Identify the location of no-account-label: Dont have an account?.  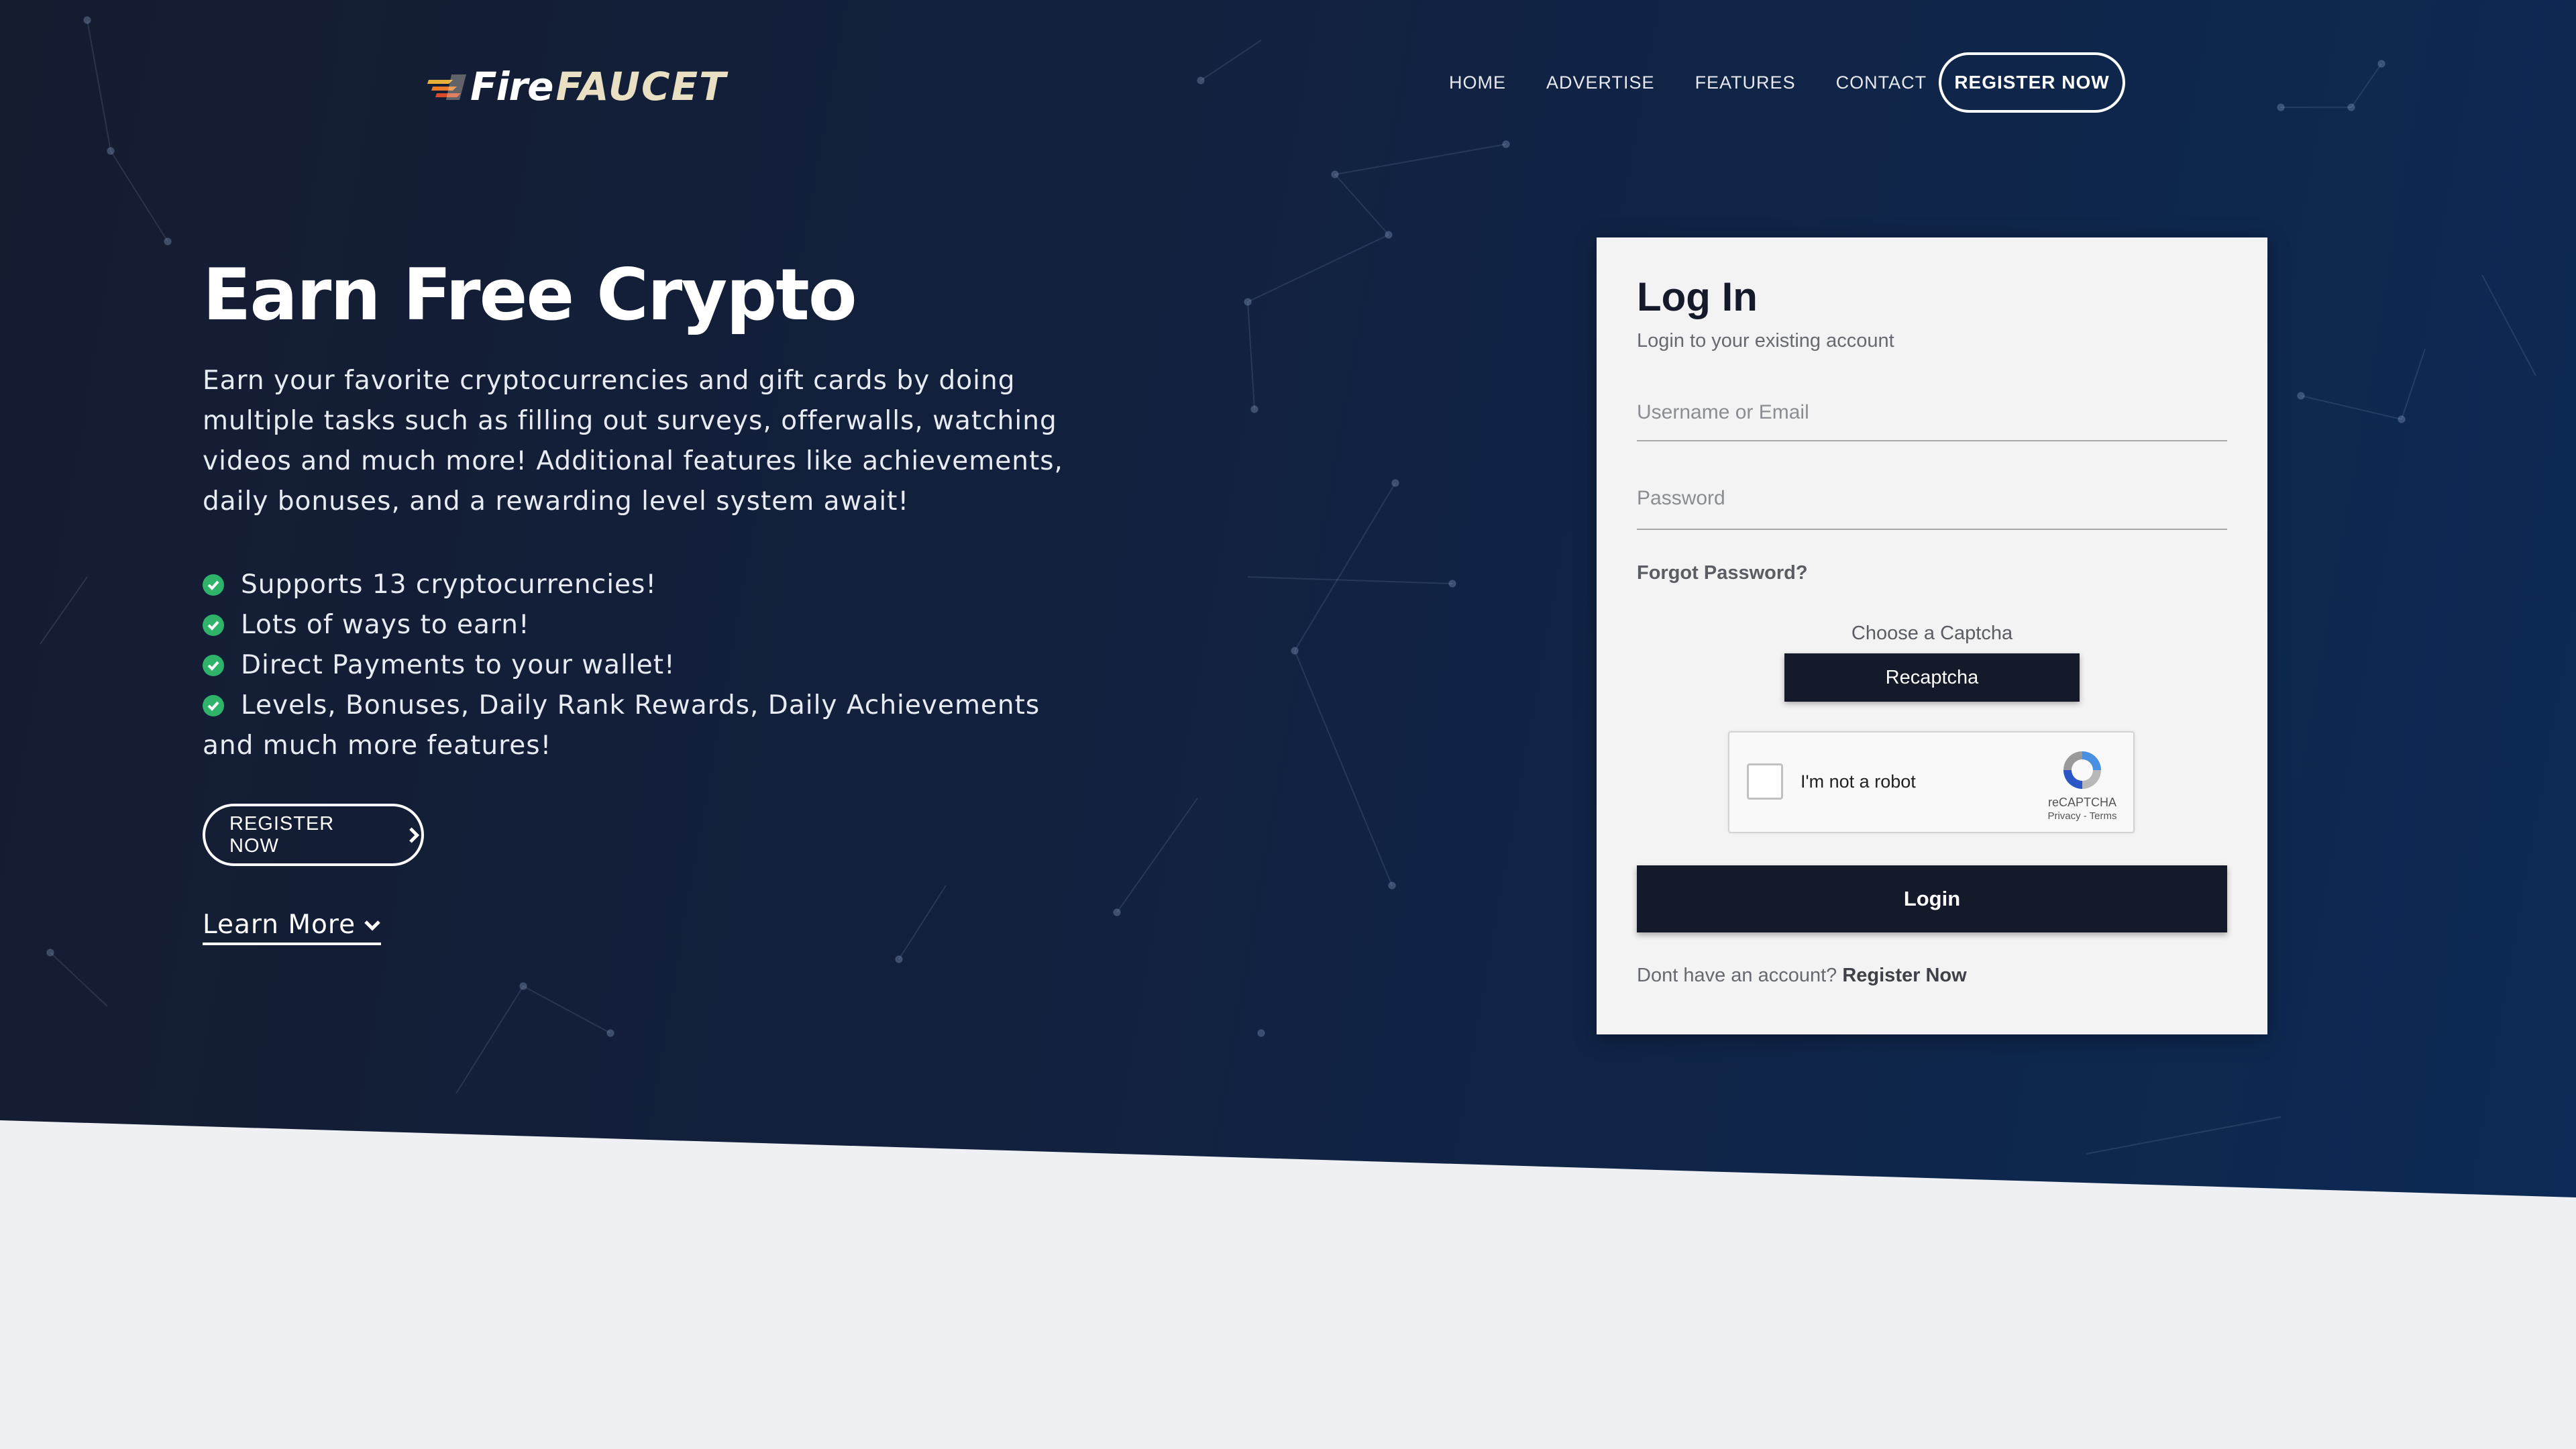
(1737, 975).